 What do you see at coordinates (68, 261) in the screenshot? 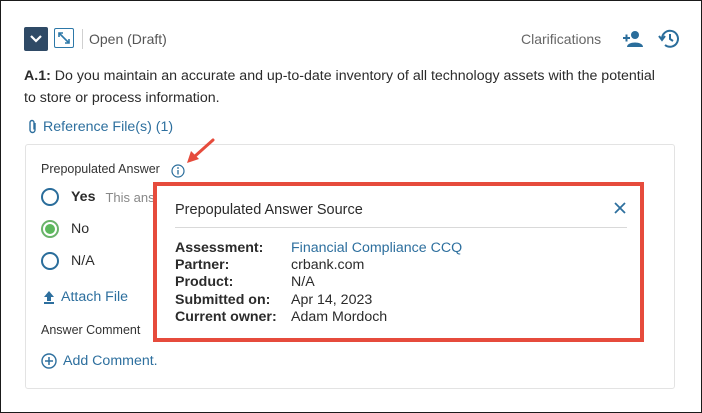
I see `answer-option-na: N/A` at bounding box center [68, 261].